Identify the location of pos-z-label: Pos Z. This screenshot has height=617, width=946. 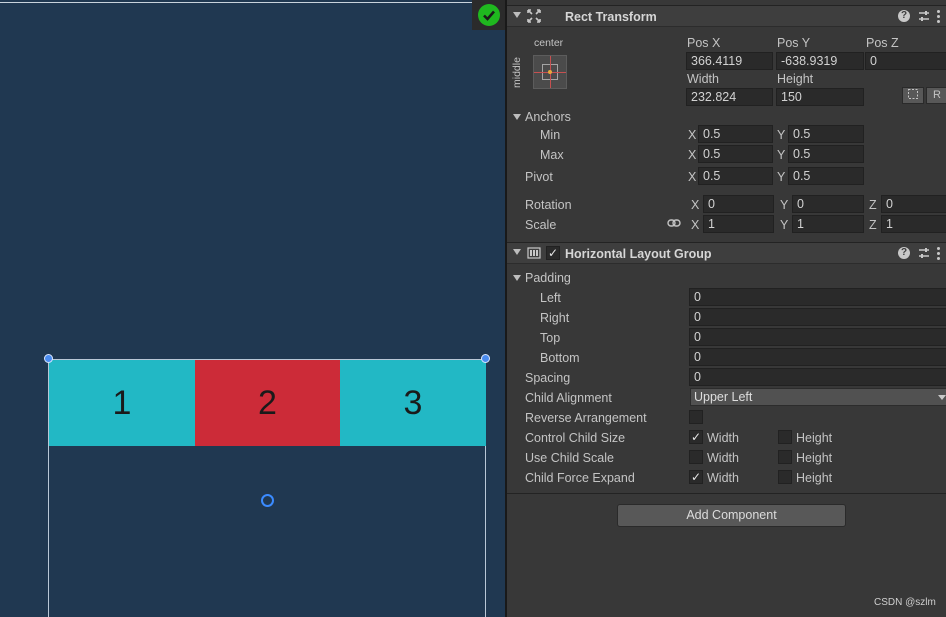
(882, 43).